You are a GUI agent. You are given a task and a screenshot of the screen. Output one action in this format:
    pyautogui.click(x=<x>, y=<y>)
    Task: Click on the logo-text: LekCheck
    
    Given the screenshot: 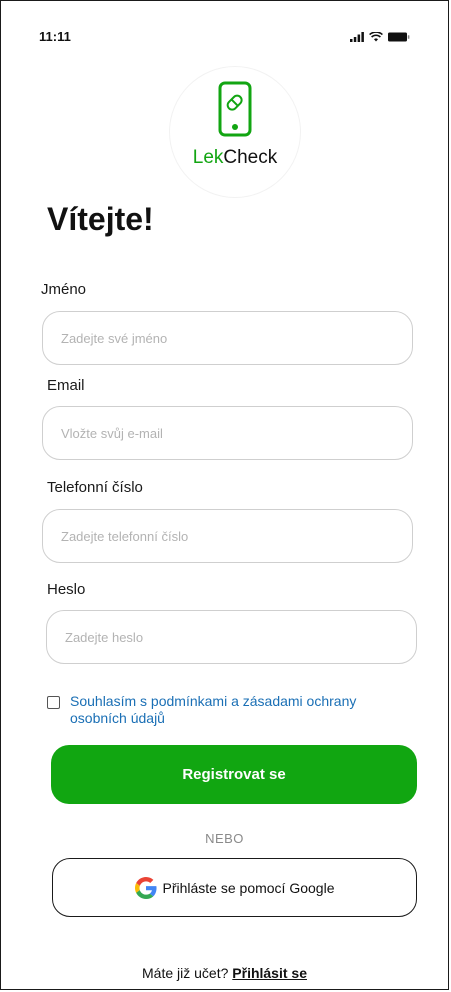 What is the action you would take?
    pyautogui.click(x=235, y=158)
    